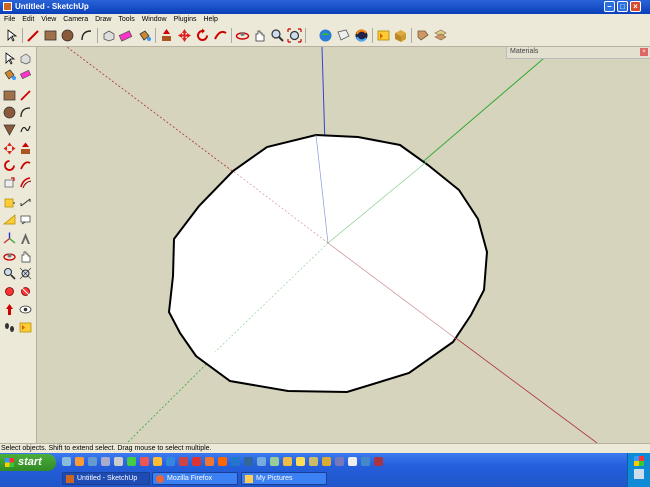 This screenshot has height=487, width=650. Describe the element at coordinates (106, 478) in the screenshot. I see `task-sketchup: Untitled - SketchUp` at that location.